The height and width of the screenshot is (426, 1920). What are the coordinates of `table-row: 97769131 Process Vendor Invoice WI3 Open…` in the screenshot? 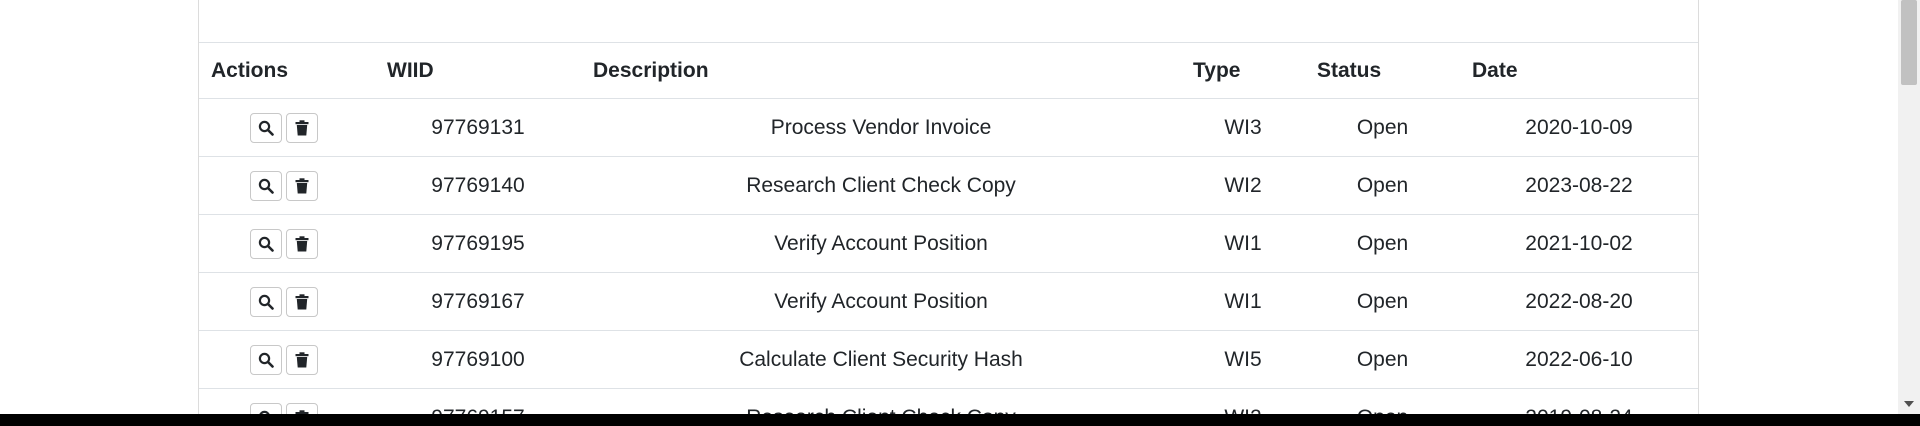 It's located at (948, 127).